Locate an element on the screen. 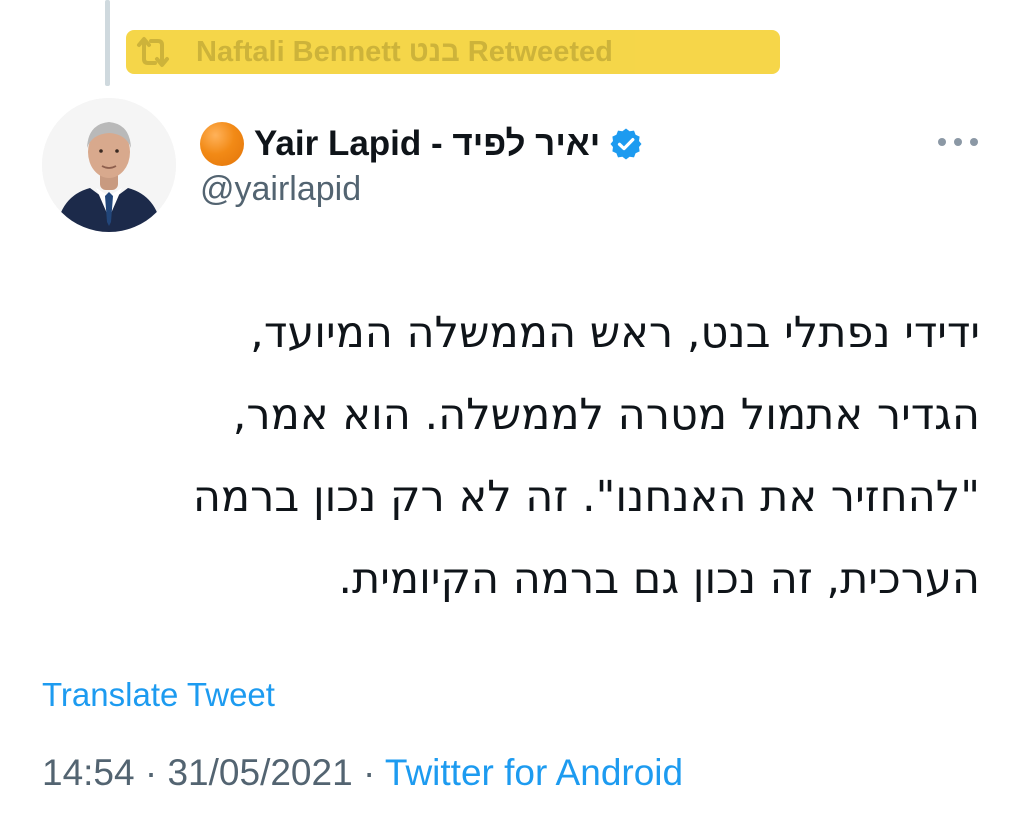 The width and height of the screenshot is (1024, 834). tweet-time: 14:54 is located at coordinates (88, 772).